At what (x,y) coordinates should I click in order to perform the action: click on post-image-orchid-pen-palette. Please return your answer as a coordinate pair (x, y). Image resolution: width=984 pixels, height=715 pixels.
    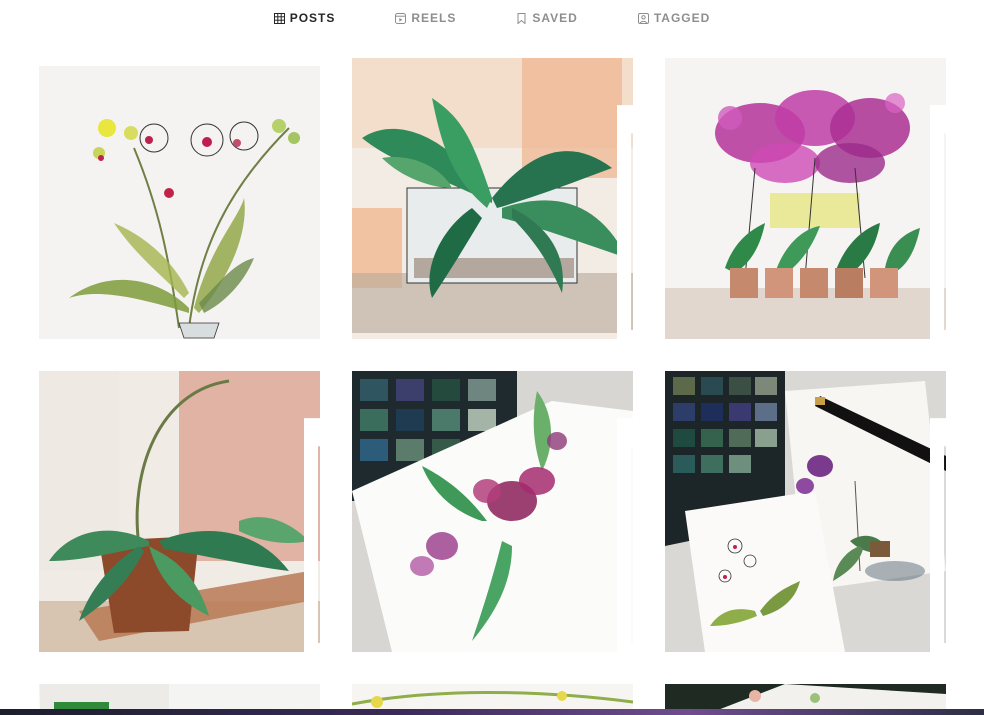
    Looking at the image, I should click on (805, 511).